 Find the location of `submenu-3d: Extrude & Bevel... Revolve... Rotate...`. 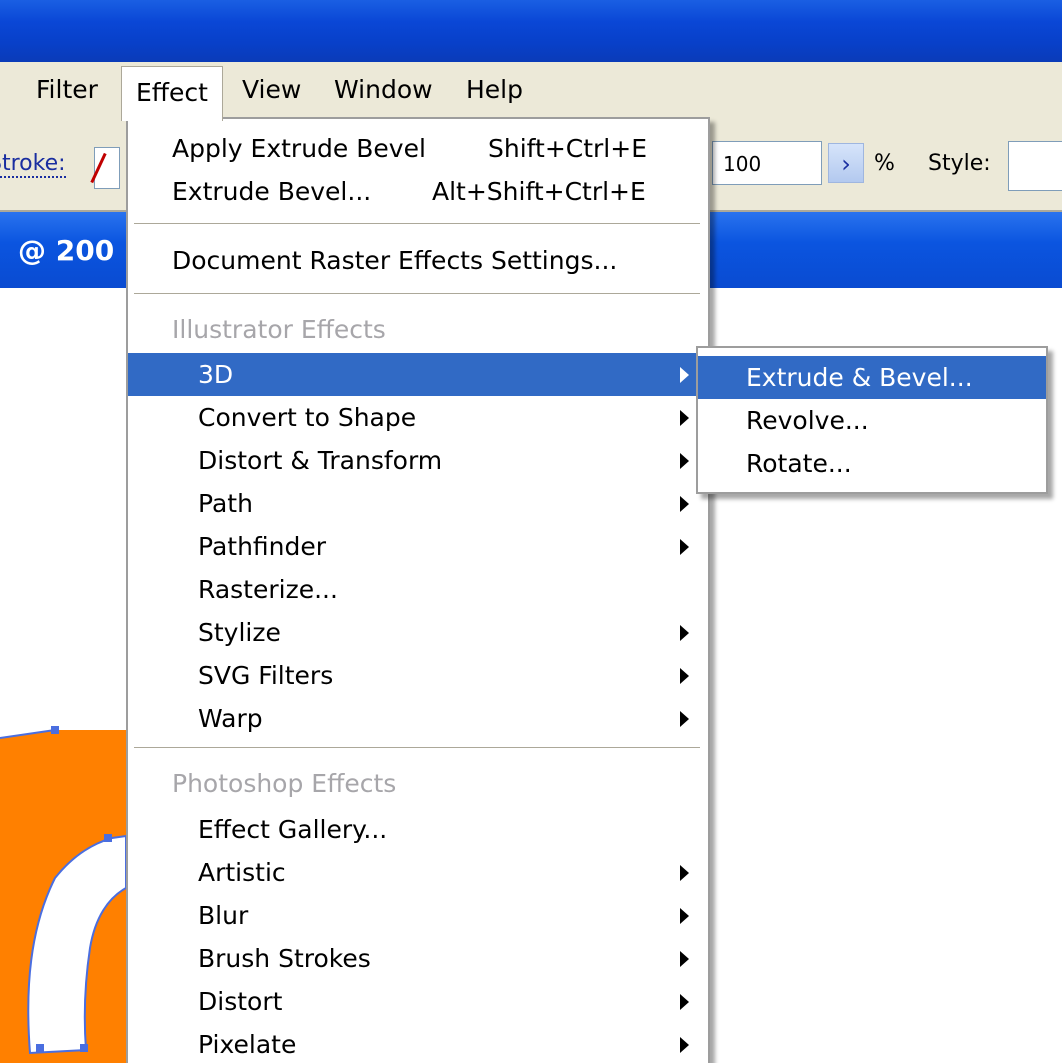

submenu-3d: Extrude & Bevel... Revolve... Rotate... is located at coordinates (872, 420).